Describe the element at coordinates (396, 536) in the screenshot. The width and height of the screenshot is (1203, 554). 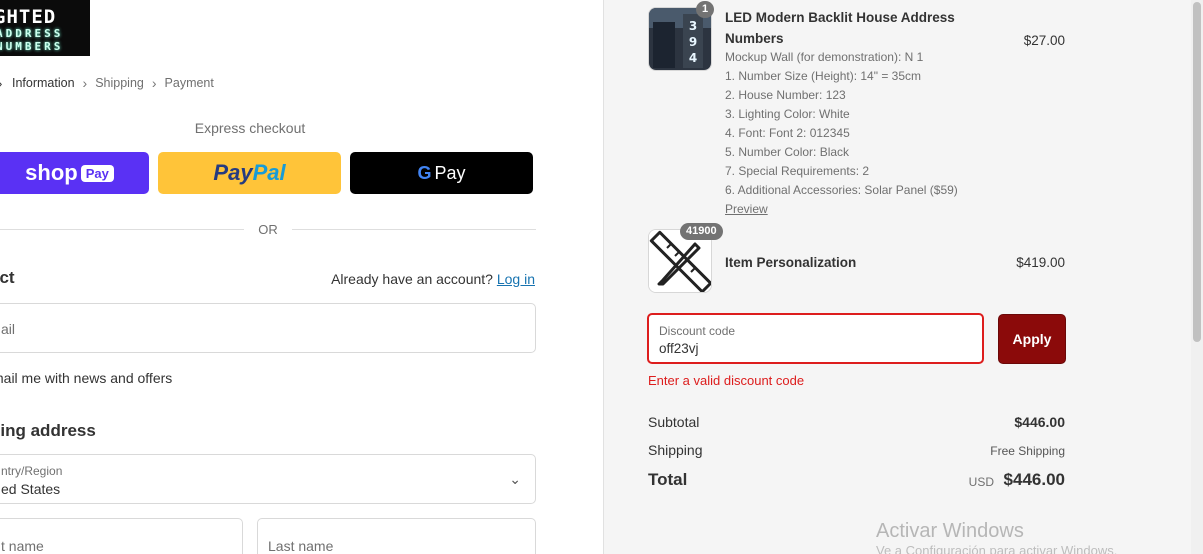
I see `last-name-field: Last name` at that location.